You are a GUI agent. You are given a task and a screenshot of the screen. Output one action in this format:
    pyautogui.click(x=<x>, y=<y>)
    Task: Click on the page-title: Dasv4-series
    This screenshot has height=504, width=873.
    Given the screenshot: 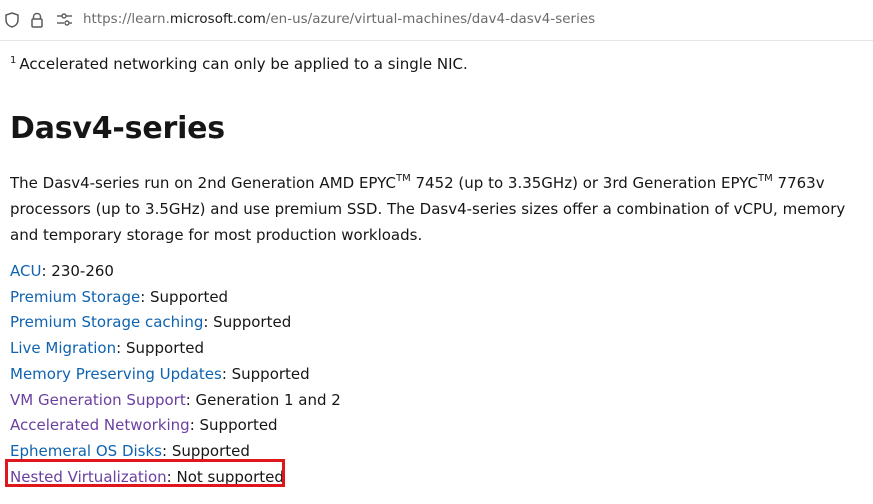 What is the action you would take?
    pyautogui.click(x=117, y=128)
    